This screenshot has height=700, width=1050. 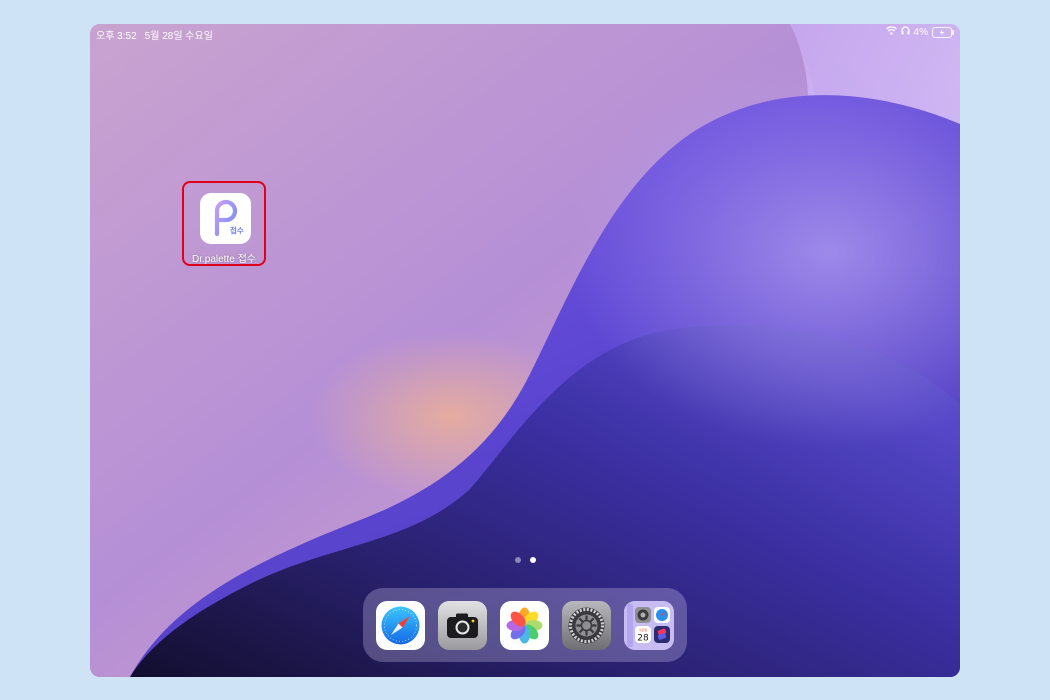 I want to click on dock-app-photos, so click(x=524, y=625).